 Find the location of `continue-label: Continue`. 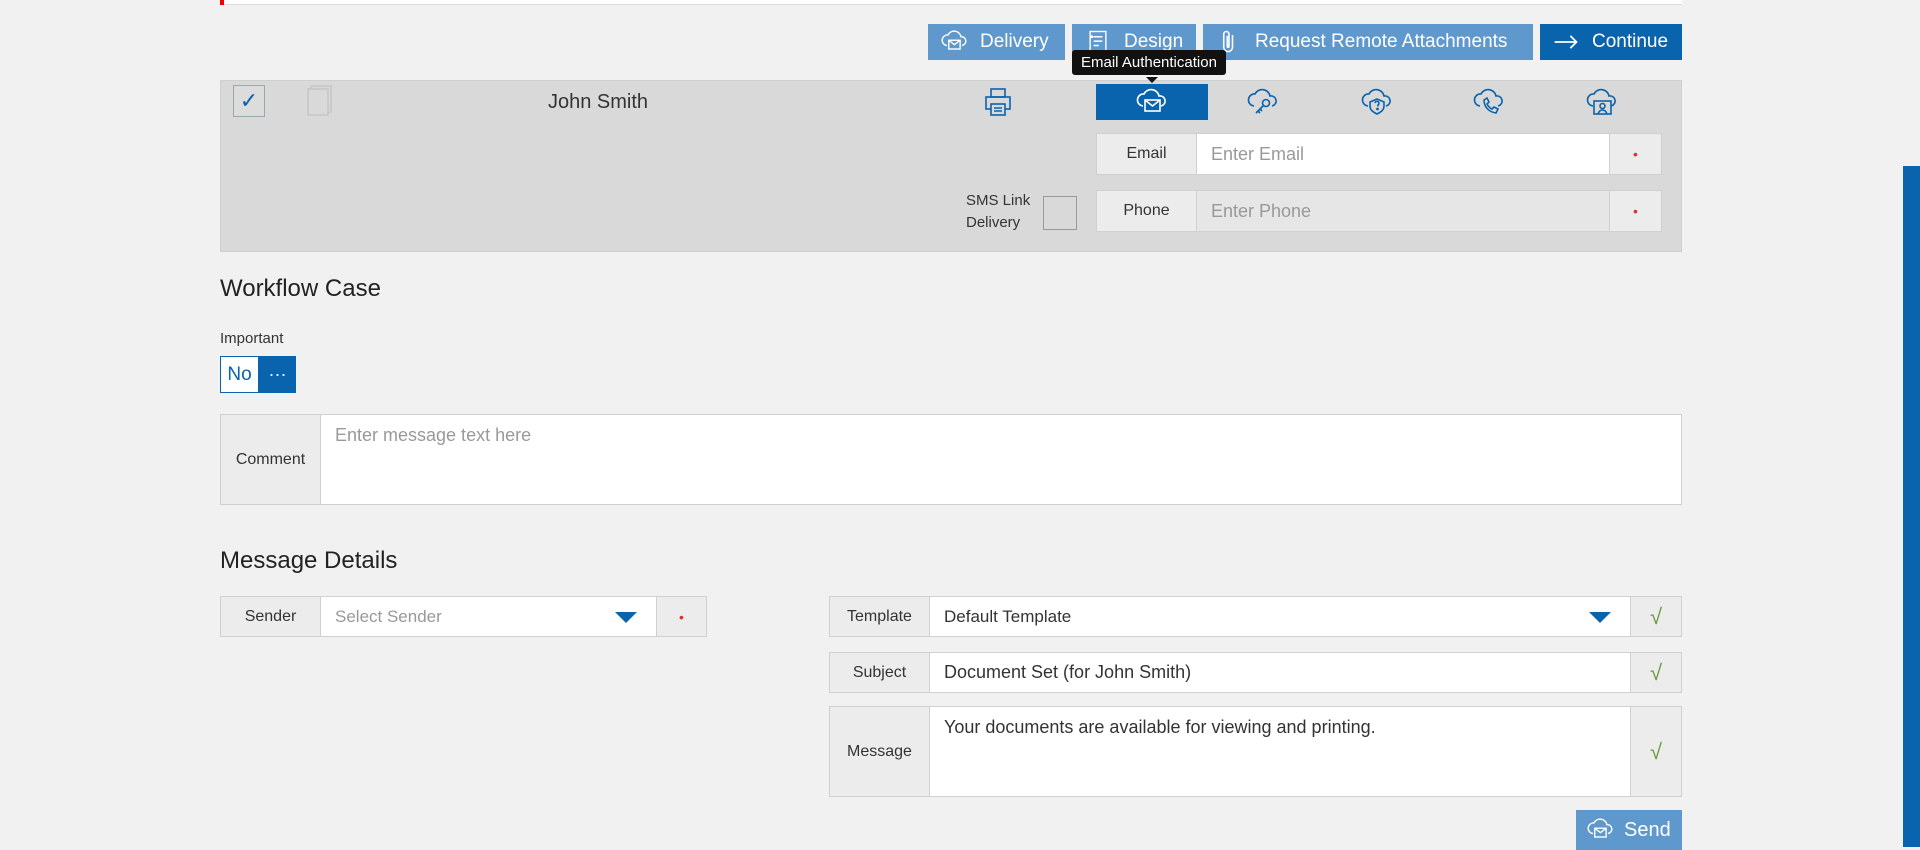

continue-label: Continue is located at coordinates (1630, 41).